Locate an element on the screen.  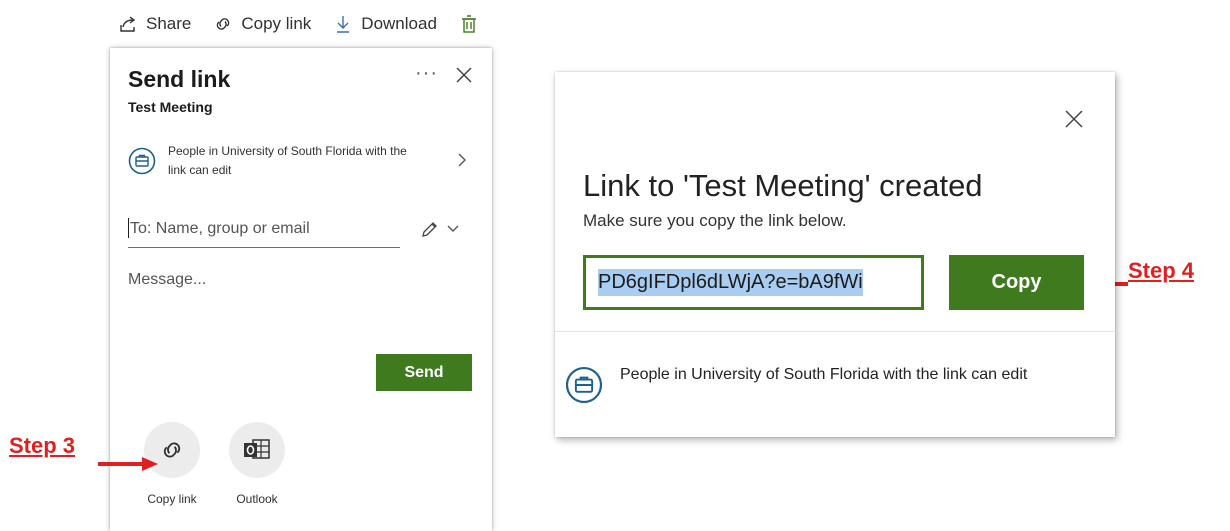
share-button: Share is located at coordinates (154, 24).